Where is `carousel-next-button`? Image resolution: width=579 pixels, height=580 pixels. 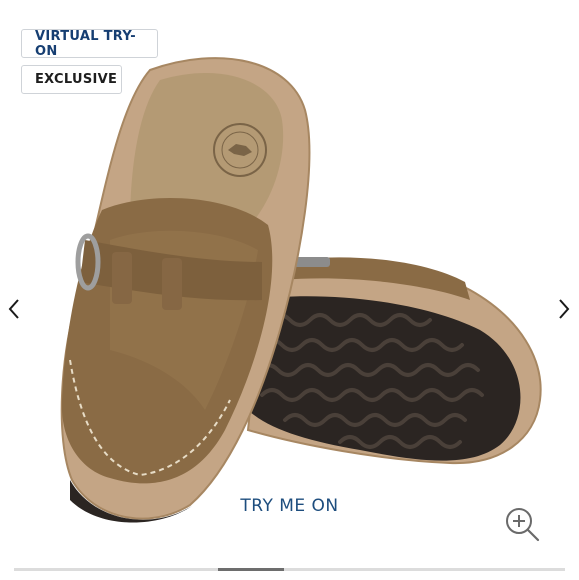
carousel-next-button is located at coordinates (564, 309).